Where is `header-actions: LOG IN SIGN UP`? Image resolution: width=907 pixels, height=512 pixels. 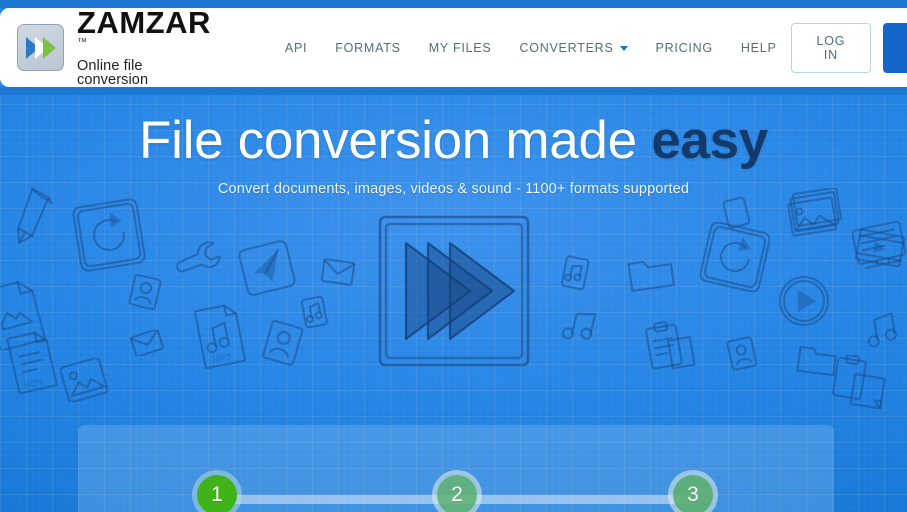 header-actions: LOG IN SIGN UP is located at coordinates (848, 47).